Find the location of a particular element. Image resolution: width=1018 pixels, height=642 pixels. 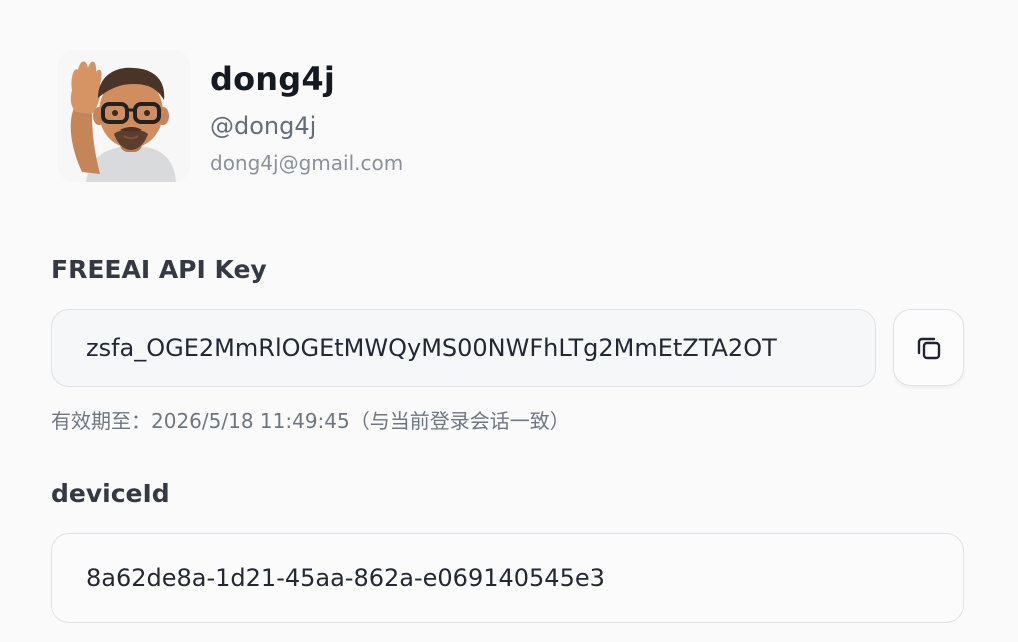

user-email: dong4j@gmail.com is located at coordinates (307, 163).